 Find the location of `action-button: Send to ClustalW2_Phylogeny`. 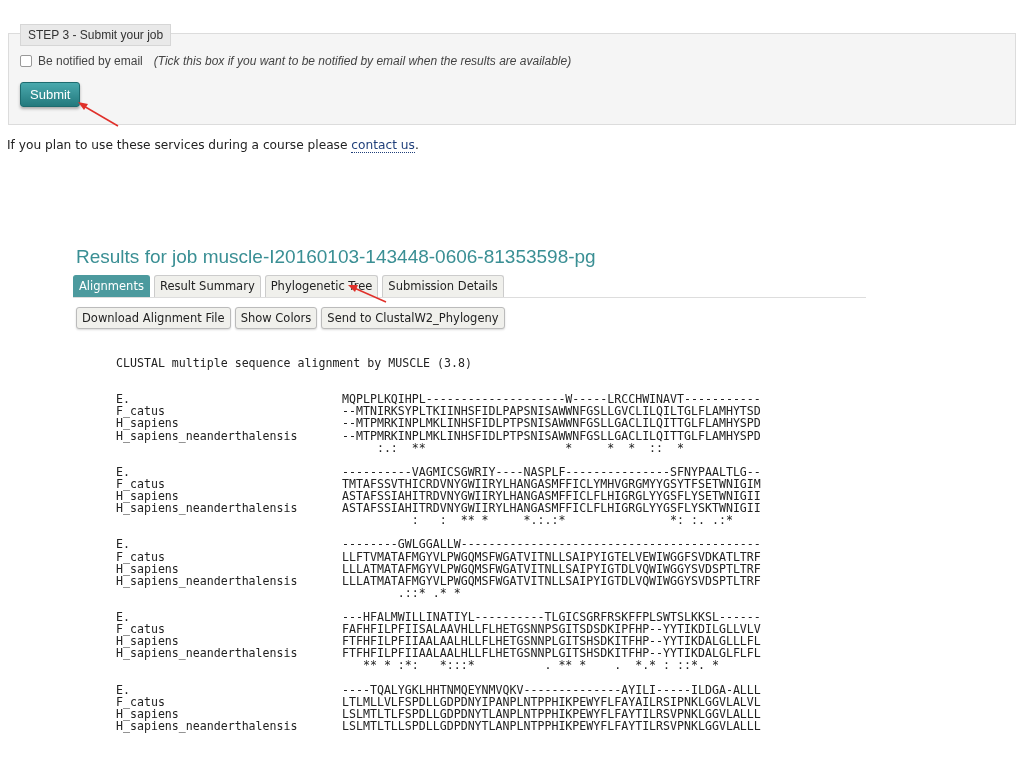

action-button: Send to ClustalW2_Phylogeny is located at coordinates (413, 318).